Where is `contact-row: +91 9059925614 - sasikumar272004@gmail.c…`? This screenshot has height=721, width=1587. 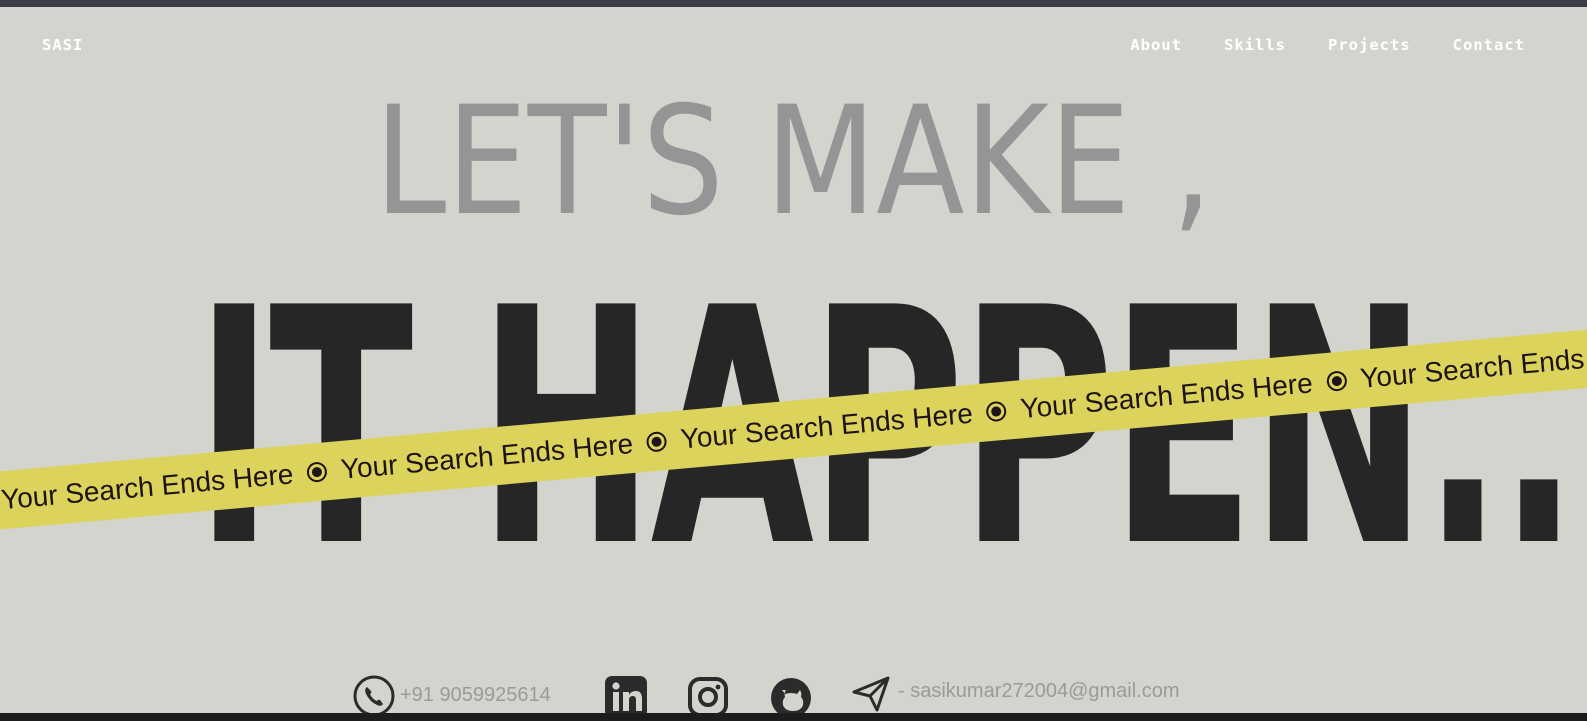 contact-row: +91 9059925614 - sasikumar272004@gmail.c… is located at coordinates (802, 695).